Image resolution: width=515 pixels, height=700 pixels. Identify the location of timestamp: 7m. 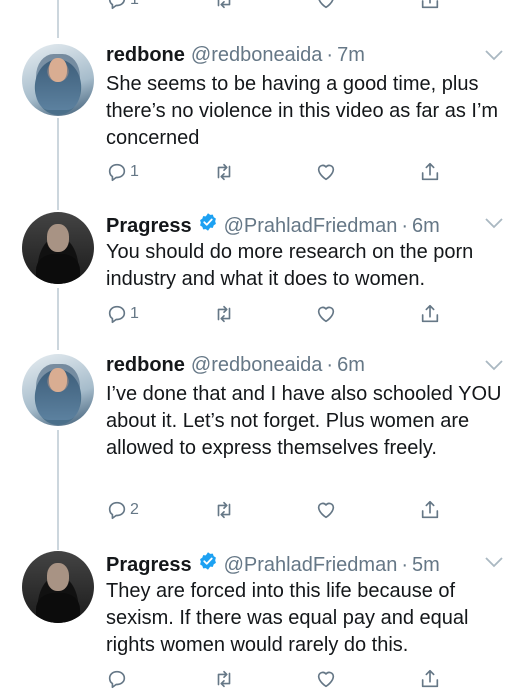
(351, 55).